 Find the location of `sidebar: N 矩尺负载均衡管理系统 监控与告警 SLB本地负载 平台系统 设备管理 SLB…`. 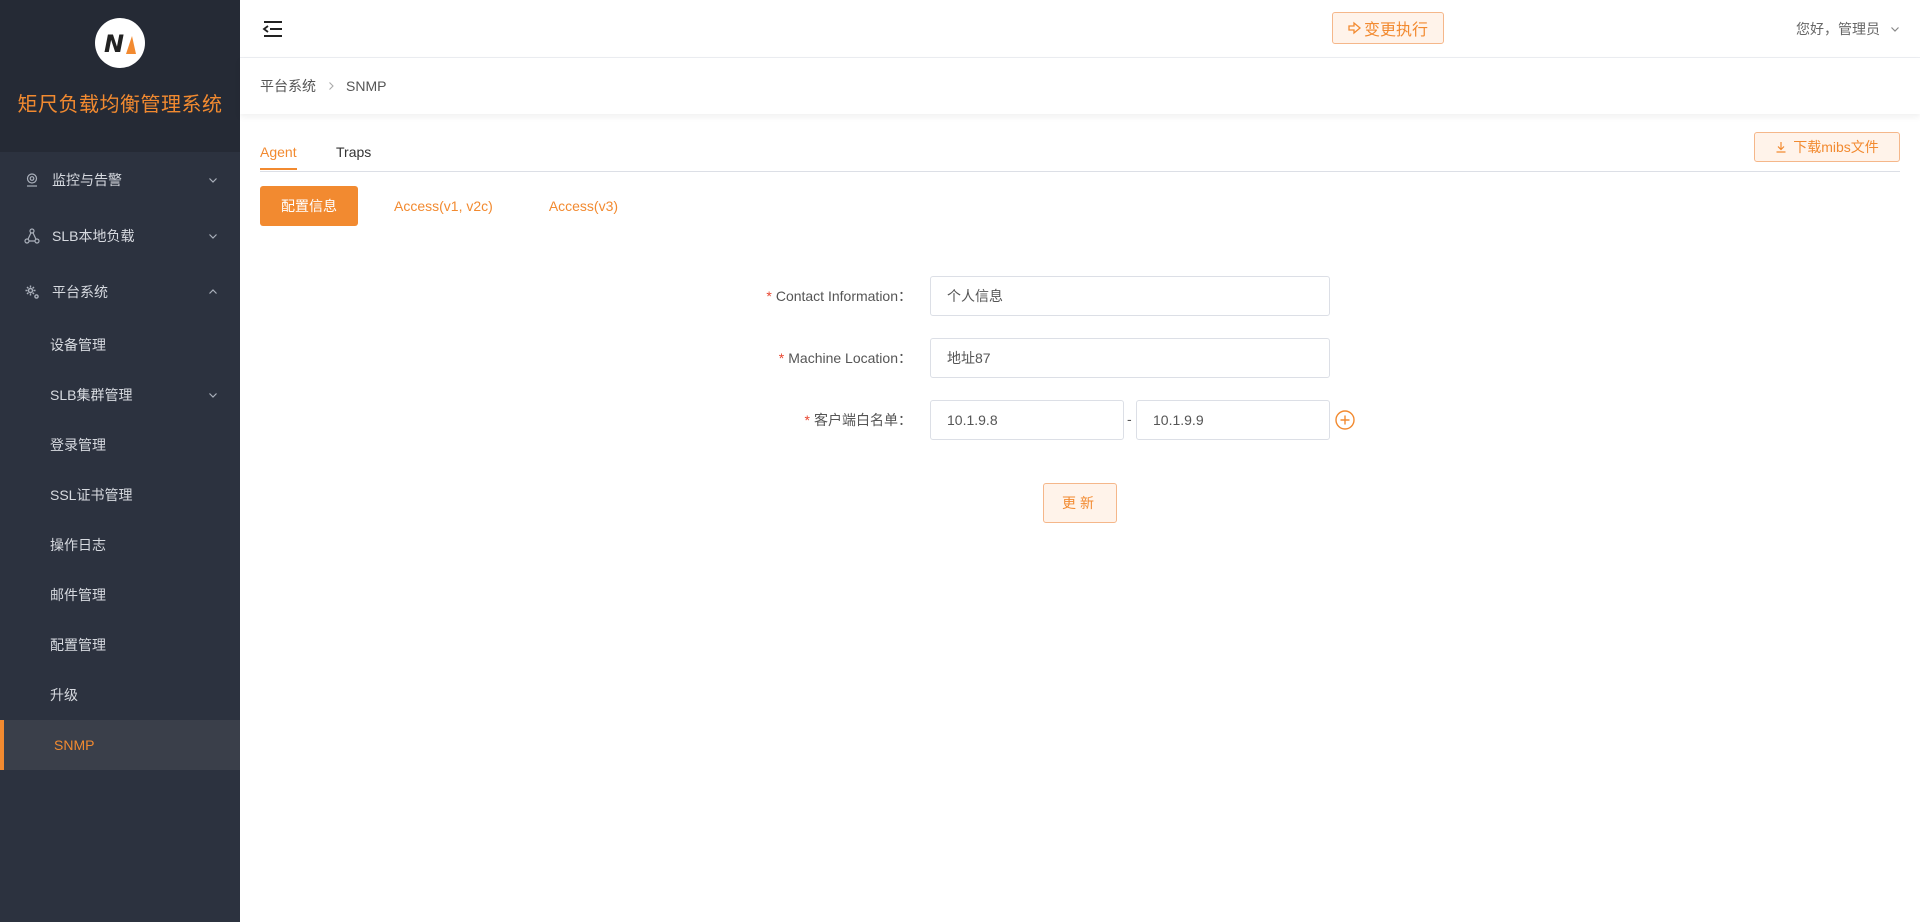

sidebar: N 矩尺负载均衡管理系统 监控与告警 SLB本地负载 平台系统 设备管理 SLB… is located at coordinates (120, 461).